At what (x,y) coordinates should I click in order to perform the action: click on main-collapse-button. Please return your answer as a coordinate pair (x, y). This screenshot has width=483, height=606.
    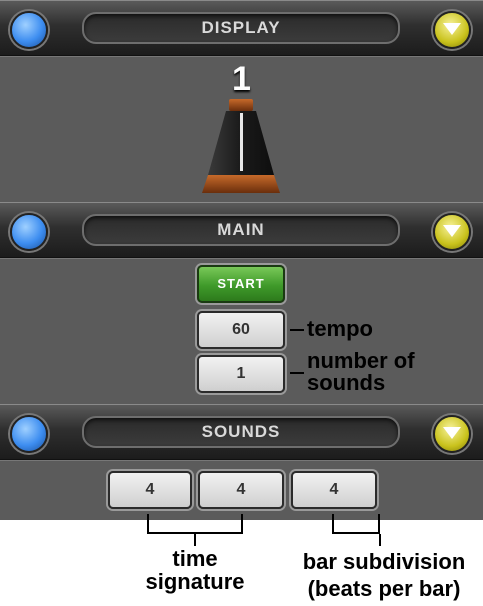
    Looking at the image, I should click on (452, 232).